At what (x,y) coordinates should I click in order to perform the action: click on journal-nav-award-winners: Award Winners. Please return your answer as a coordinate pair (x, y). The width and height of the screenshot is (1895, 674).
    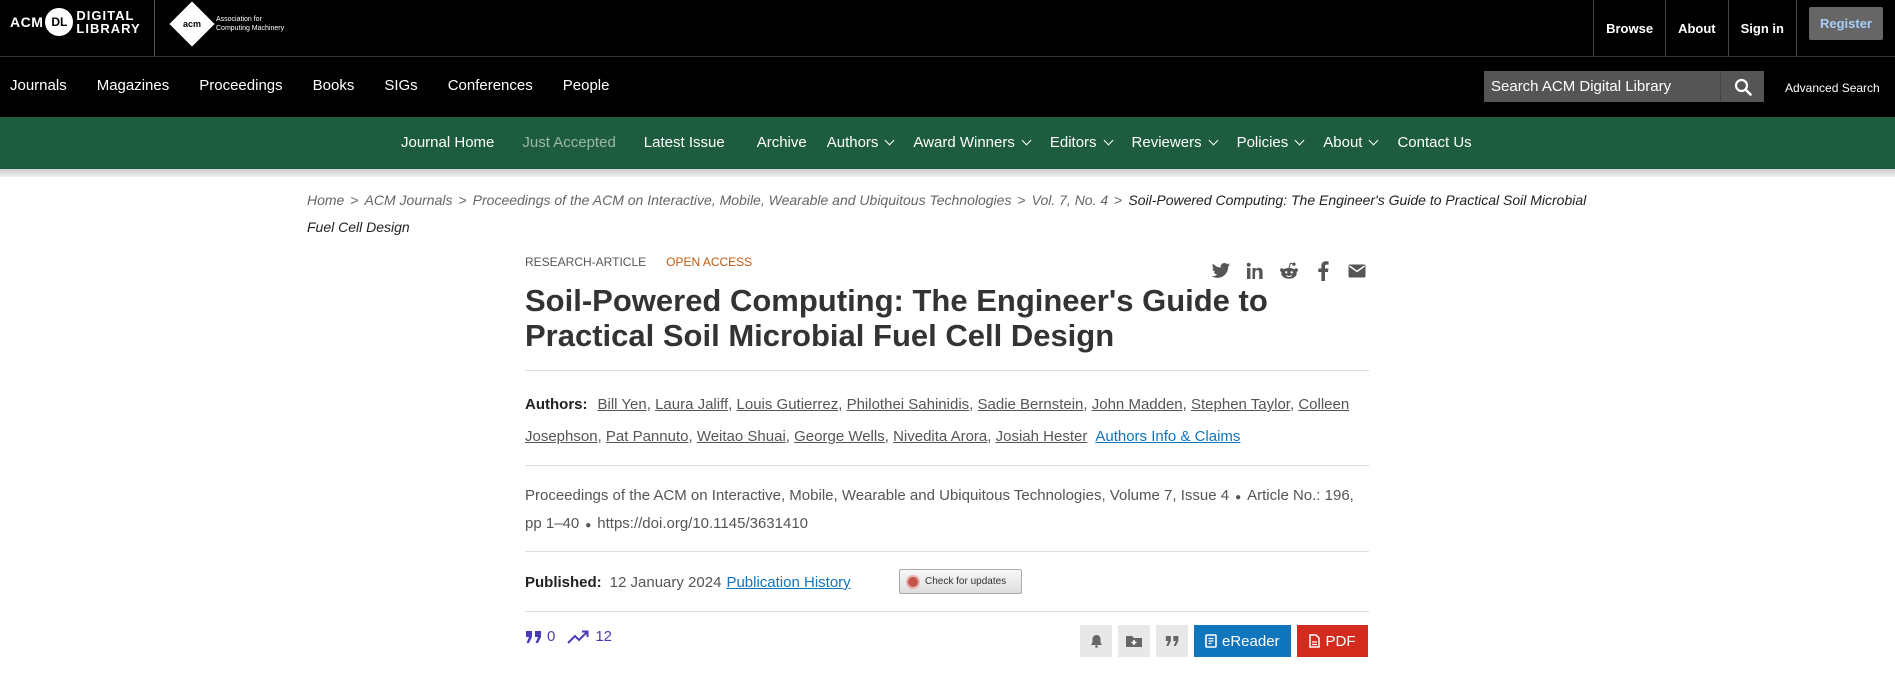
    Looking at the image, I should click on (972, 142).